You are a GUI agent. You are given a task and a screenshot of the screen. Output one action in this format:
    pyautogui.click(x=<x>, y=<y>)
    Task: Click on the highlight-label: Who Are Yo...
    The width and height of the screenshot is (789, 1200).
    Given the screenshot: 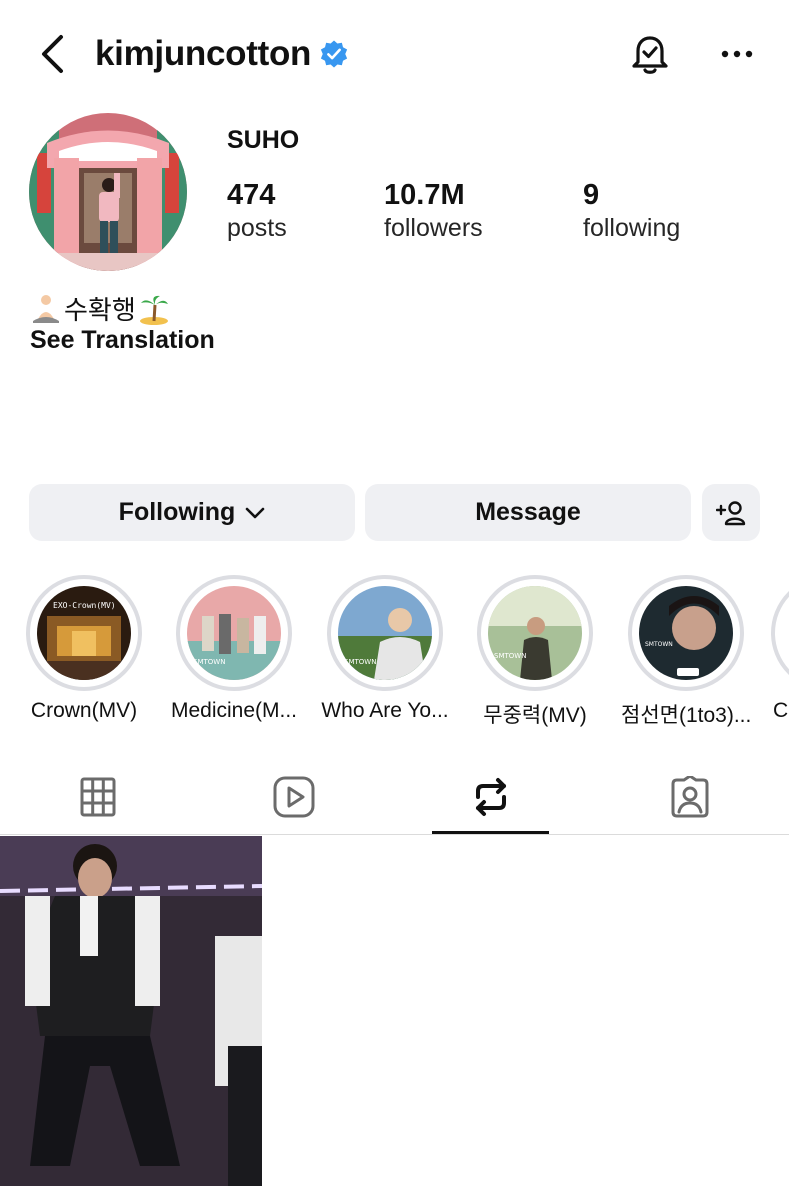 What is the action you would take?
    pyautogui.click(x=385, y=710)
    